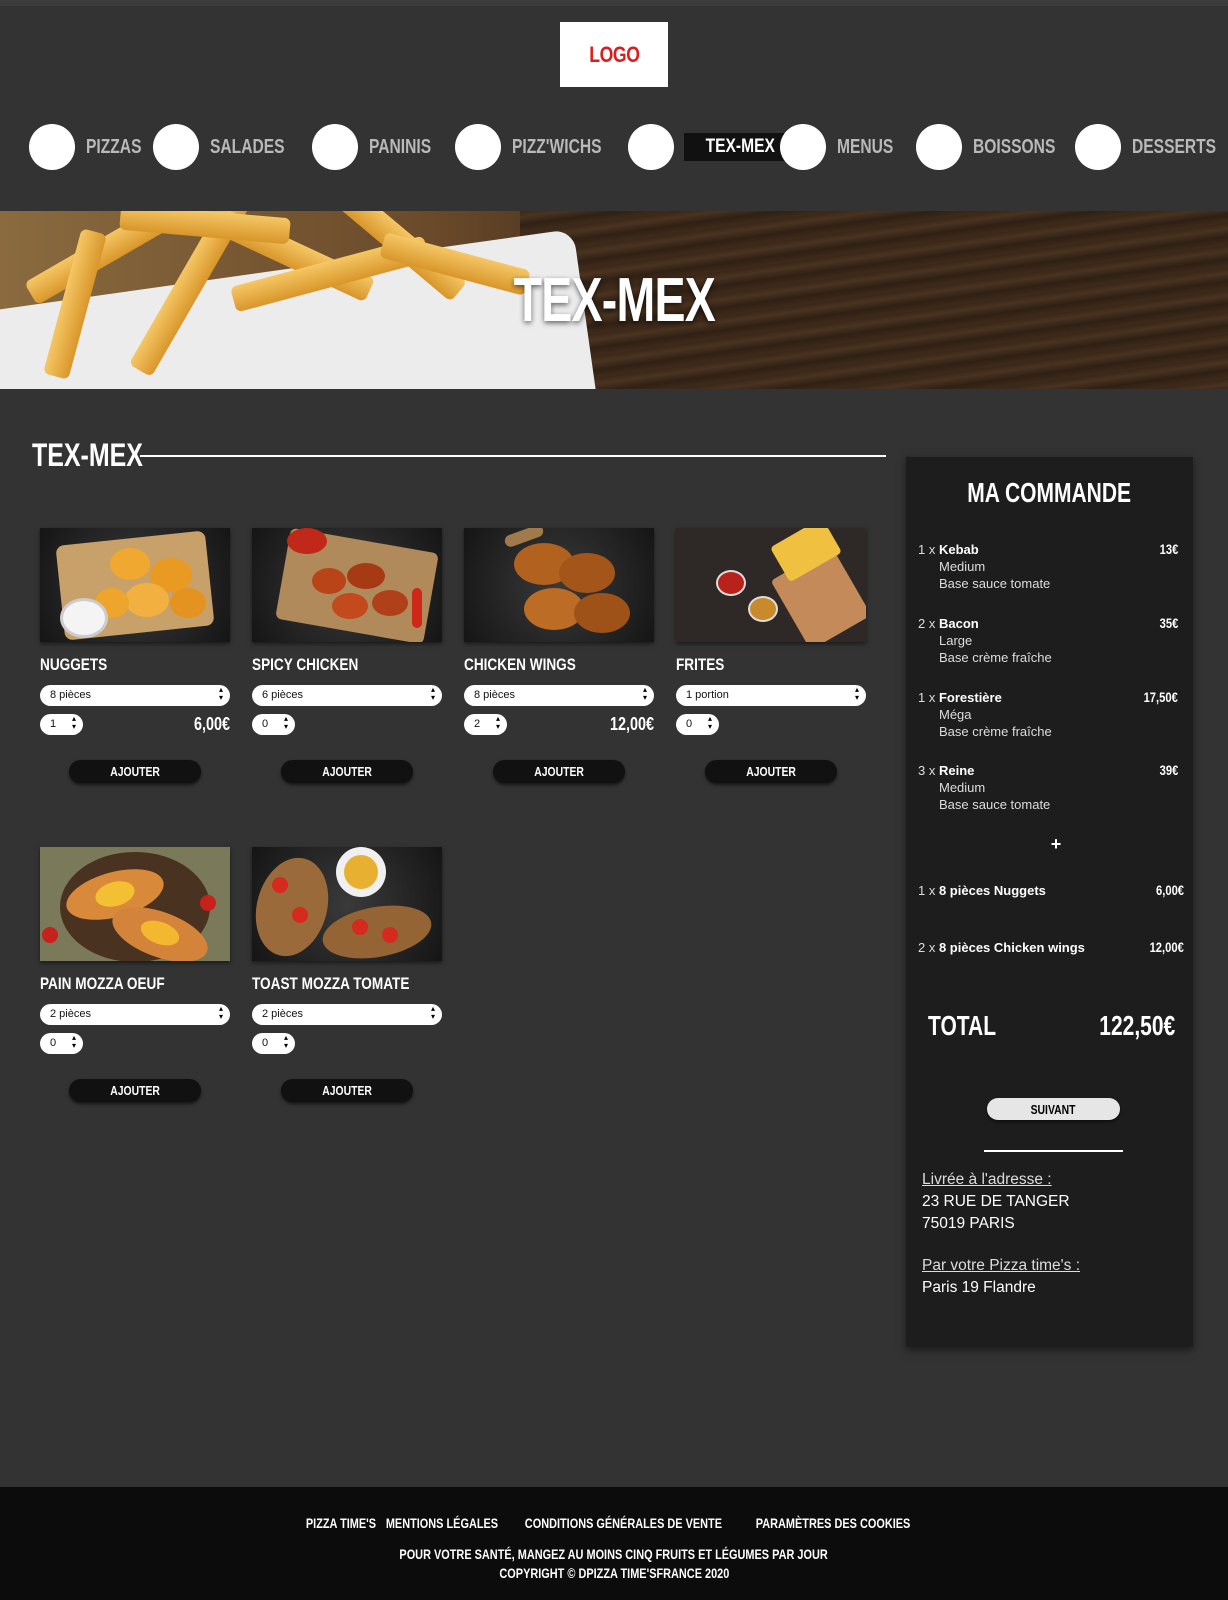 Image resolution: width=1228 pixels, height=1600 pixels. I want to click on order-divider, so click(1053, 1151).